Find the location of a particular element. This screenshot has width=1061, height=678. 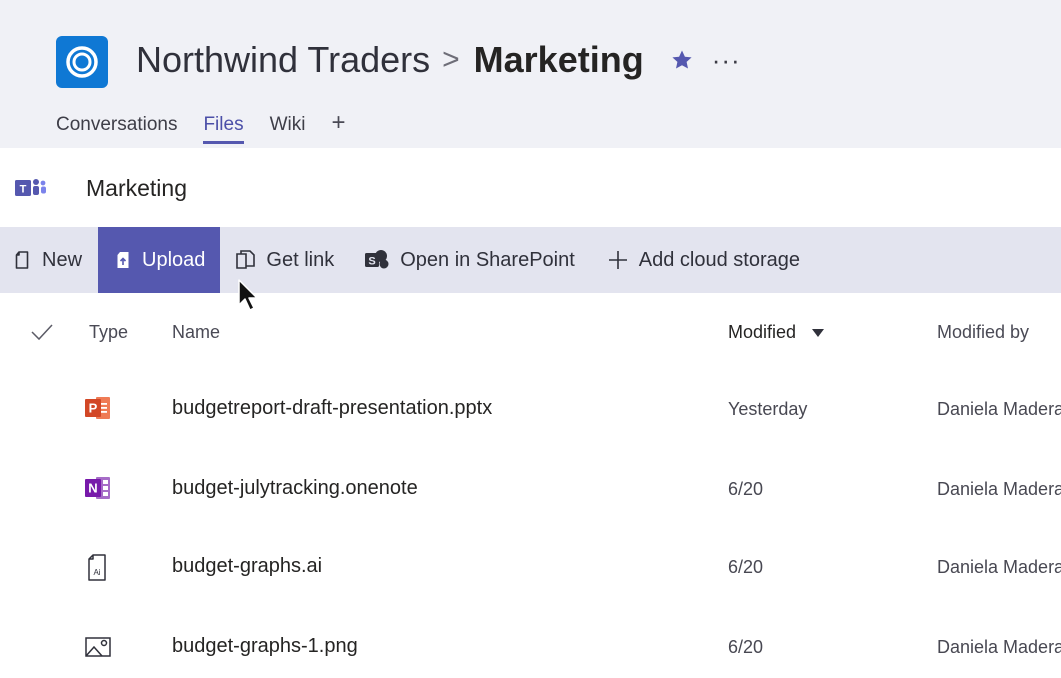

page-title: Marketing is located at coordinates (136, 187).